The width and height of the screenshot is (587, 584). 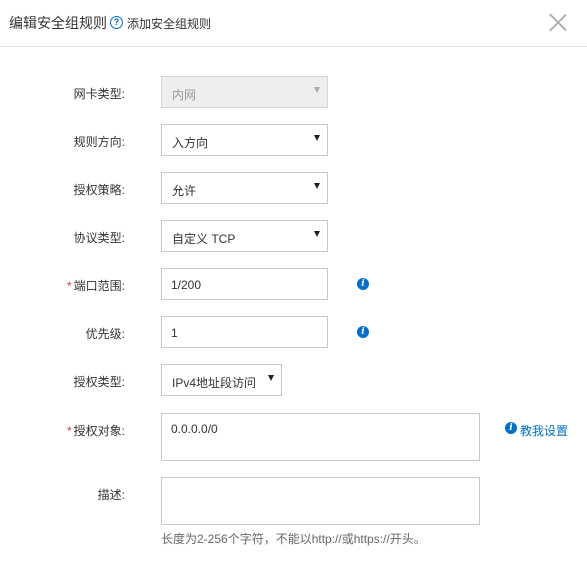 I want to click on description-hint: 长度为2-256个字符，不能以http://或https://开头。, so click(x=293, y=539).